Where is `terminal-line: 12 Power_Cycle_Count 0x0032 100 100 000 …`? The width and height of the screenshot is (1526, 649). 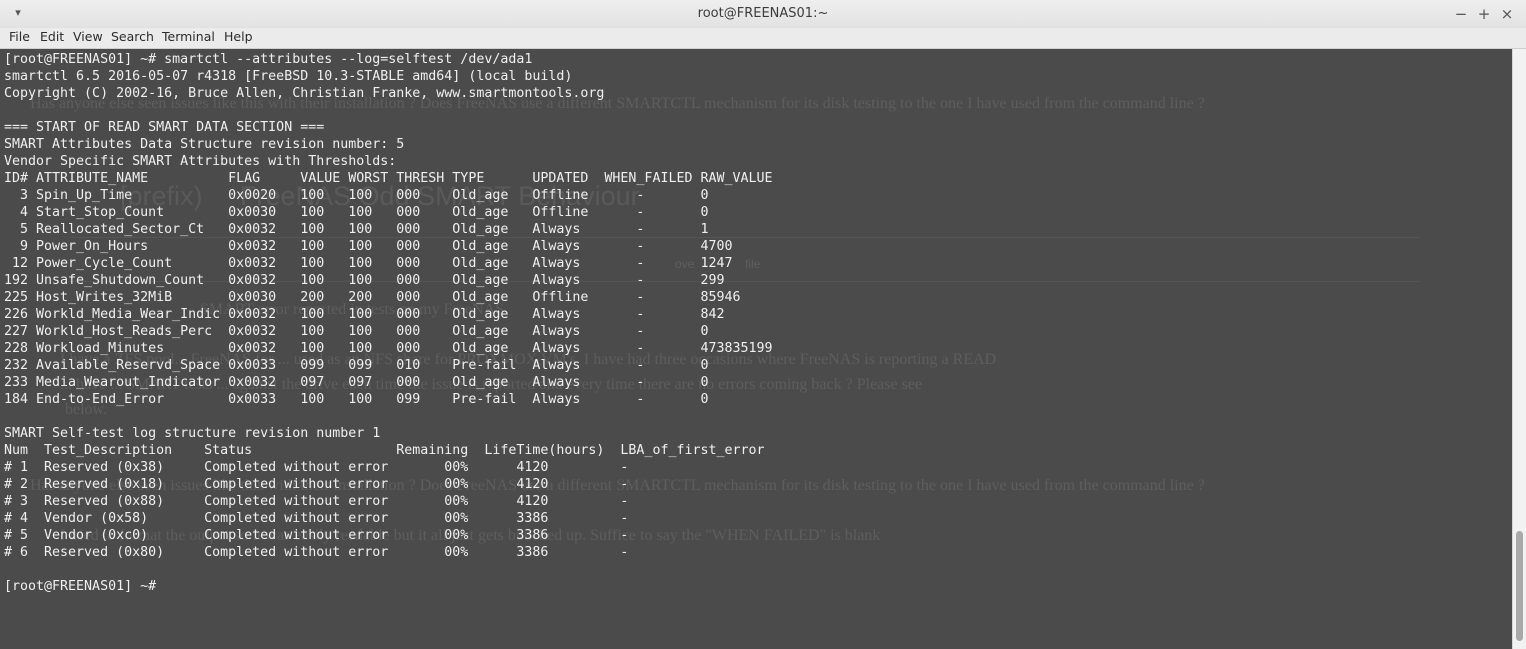 terminal-line: 12 Power_Cycle_Count 0x0032 100 100 000 … is located at coordinates (368, 263).